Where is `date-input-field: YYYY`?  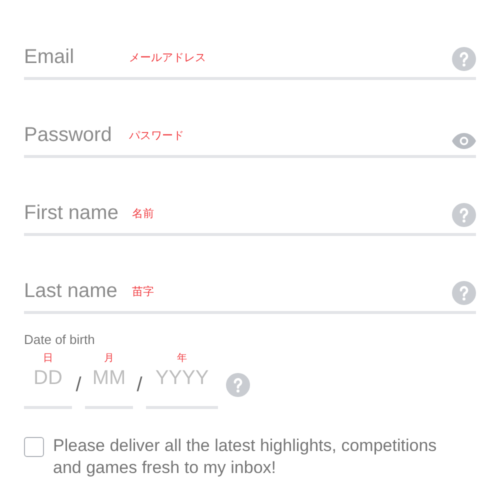 date-input-field: YYYY is located at coordinates (182, 385).